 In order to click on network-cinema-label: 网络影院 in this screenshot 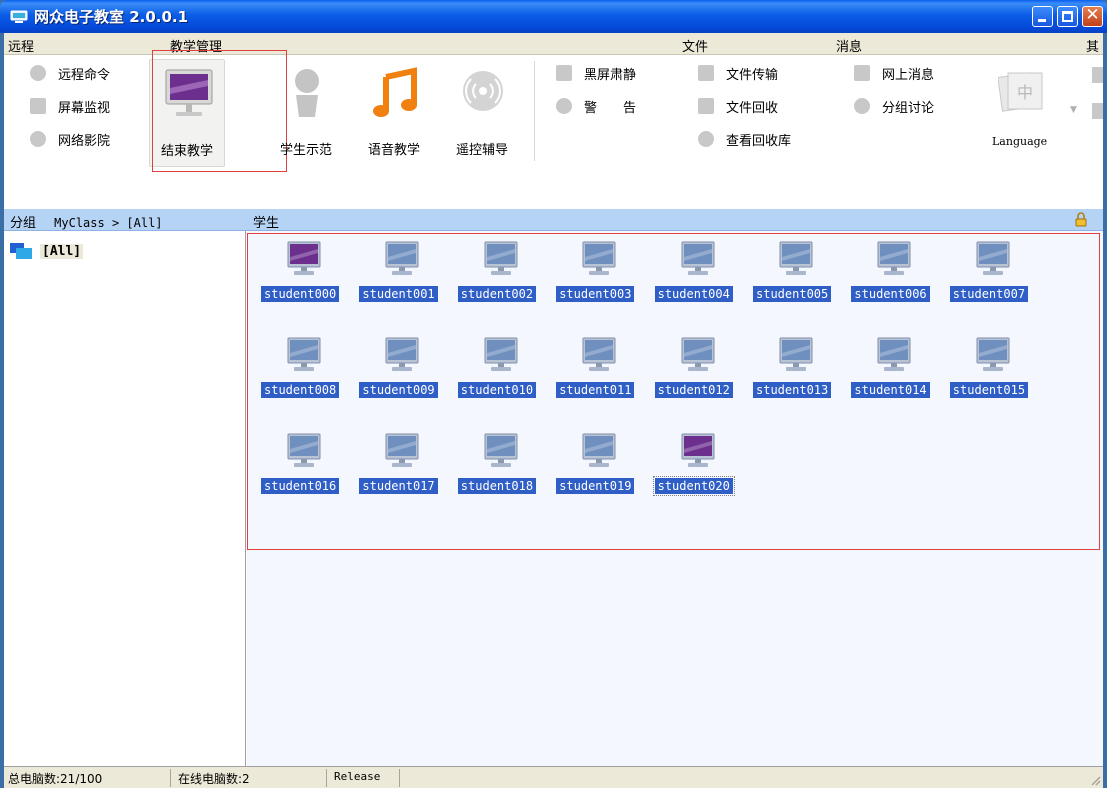, I will do `click(84, 141)`.